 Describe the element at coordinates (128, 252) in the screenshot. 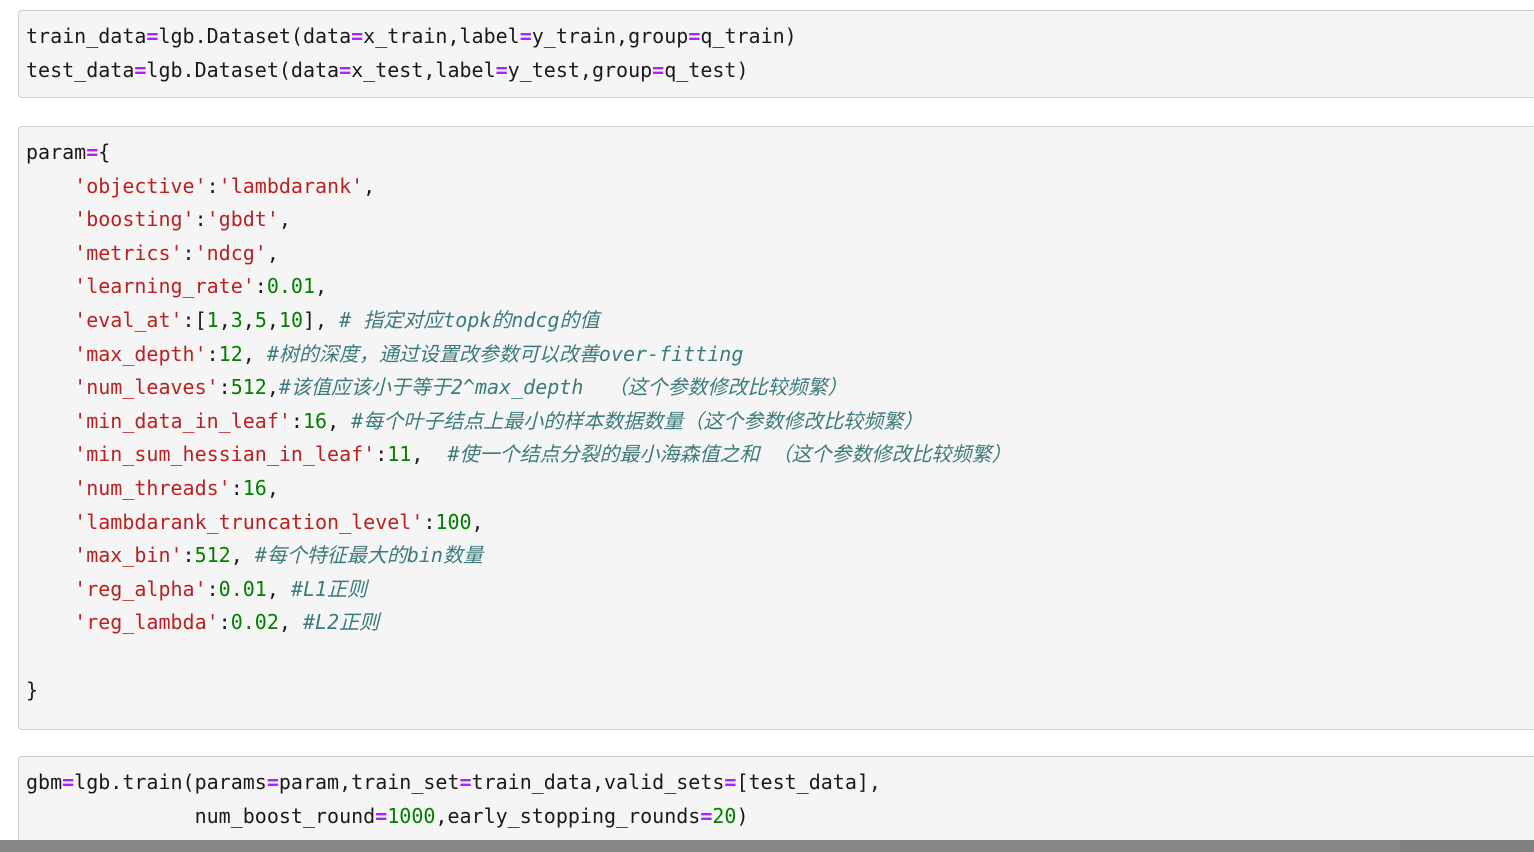

I see `code-token-str: 'metrics'` at that location.